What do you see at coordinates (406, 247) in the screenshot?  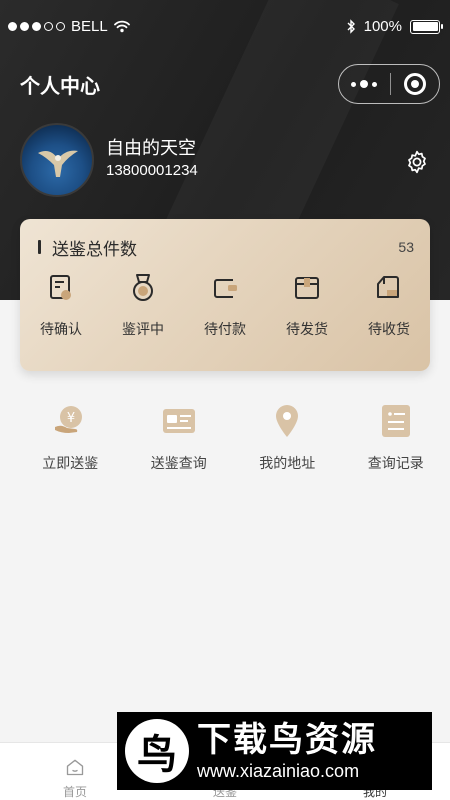 I see `summary-count: 53` at bounding box center [406, 247].